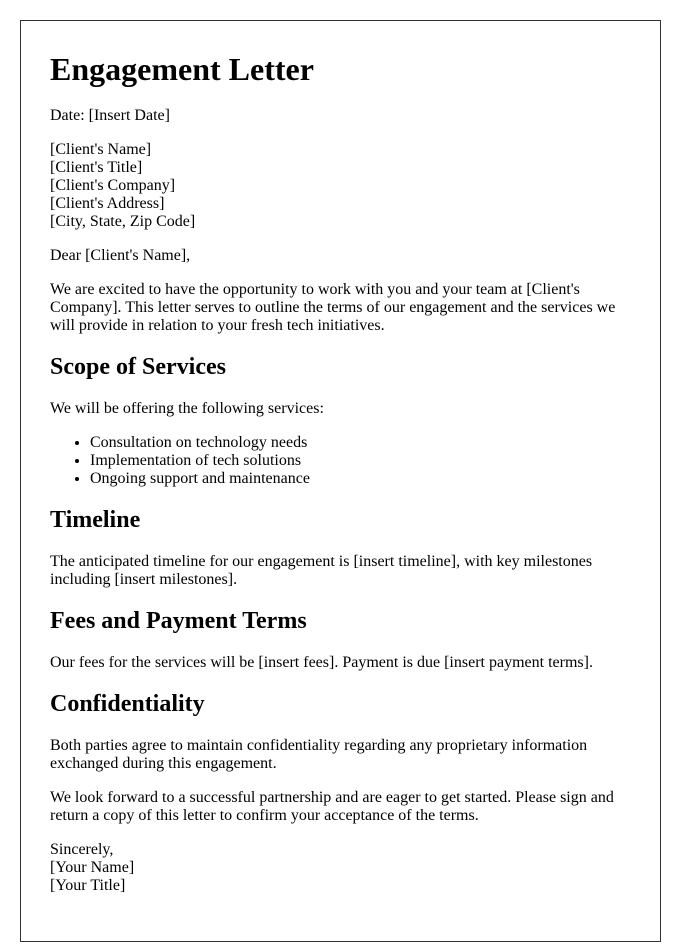  What do you see at coordinates (138, 367) in the screenshot?
I see `section-heading-scope: Scope of Services` at bounding box center [138, 367].